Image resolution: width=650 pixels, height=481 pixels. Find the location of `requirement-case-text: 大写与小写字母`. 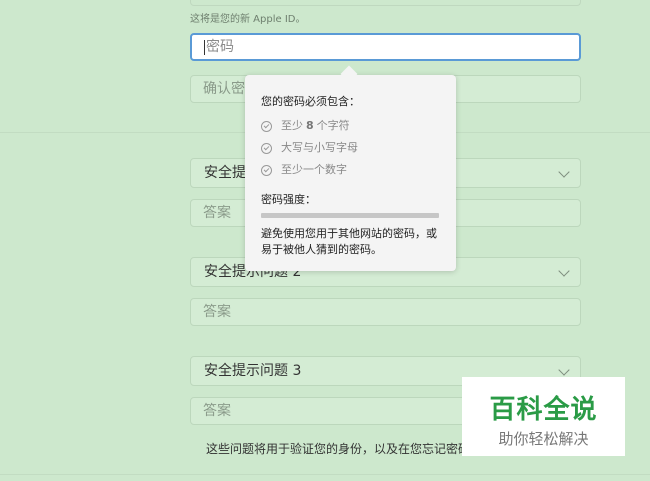

requirement-case-text: 大写与小写字母 is located at coordinates (319, 147).